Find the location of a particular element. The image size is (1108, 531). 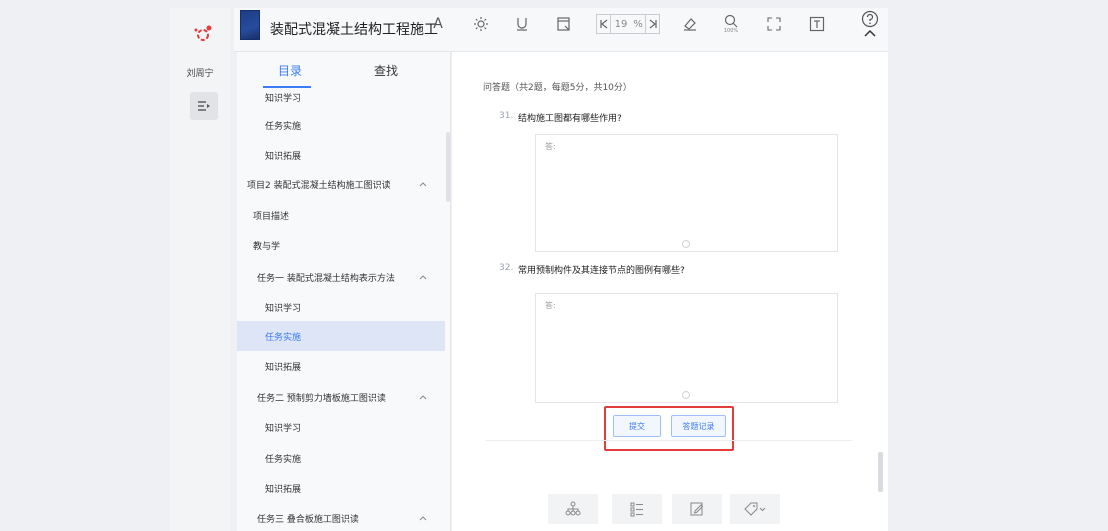

edit-icon is located at coordinates (697, 509).